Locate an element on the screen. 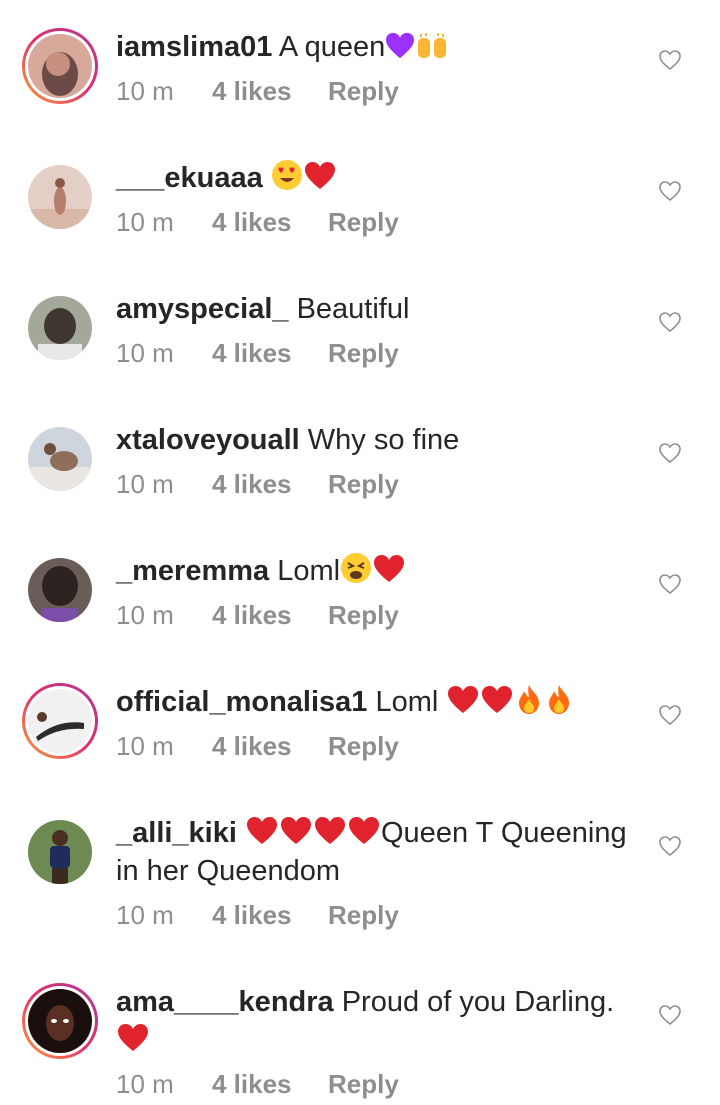 This screenshot has height=1105, width=720. comment-text: xtaloveyouall Why so fine is located at coordinates (288, 440).